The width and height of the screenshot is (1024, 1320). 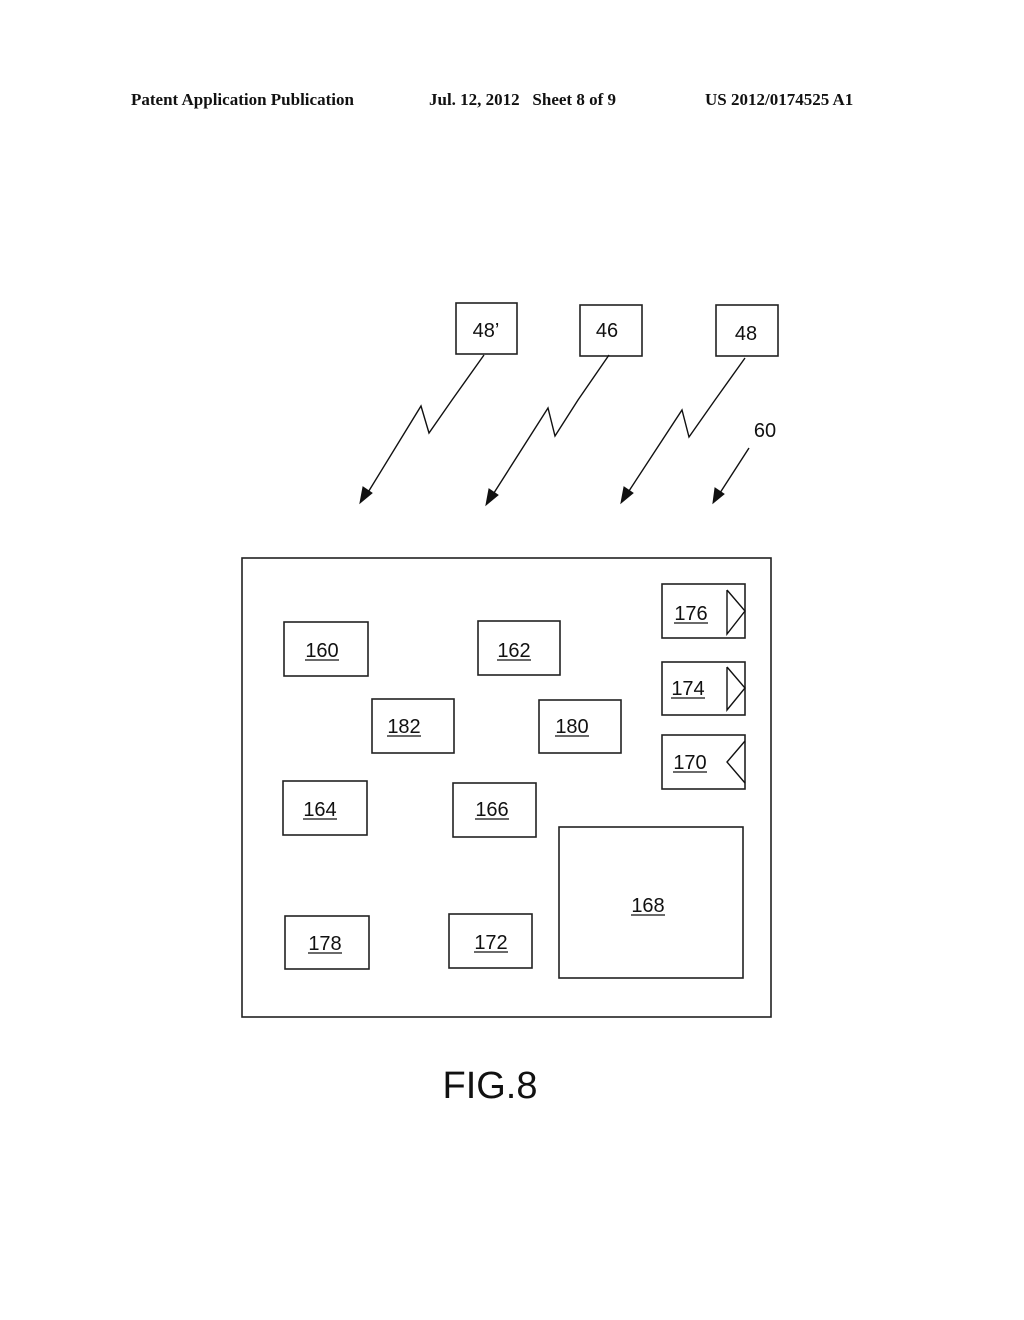 I want to click on svg-text: 180, so click(x=571, y=727).